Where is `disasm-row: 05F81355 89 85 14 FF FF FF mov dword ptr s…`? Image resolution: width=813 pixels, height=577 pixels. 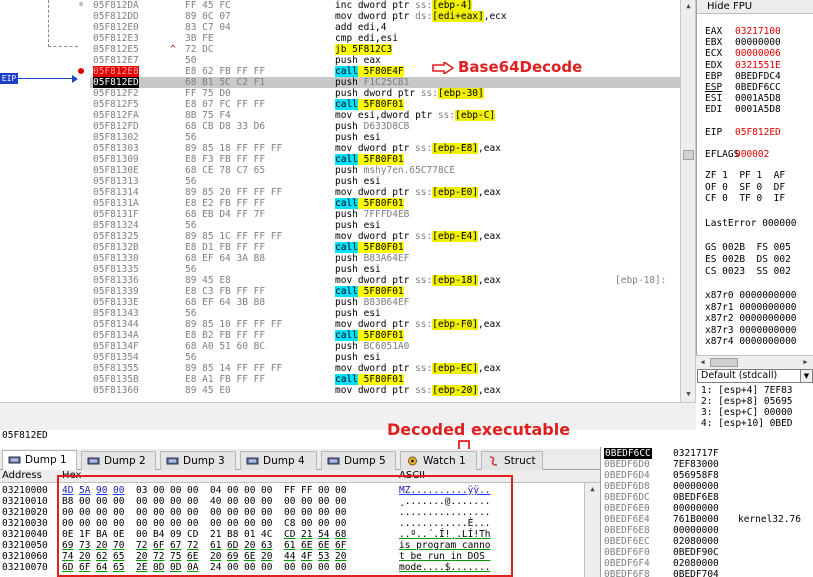
disasm-row: 05F81355 89 85 14 FF FF FF mov dword ptr s… is located at coordinates (385, 368).